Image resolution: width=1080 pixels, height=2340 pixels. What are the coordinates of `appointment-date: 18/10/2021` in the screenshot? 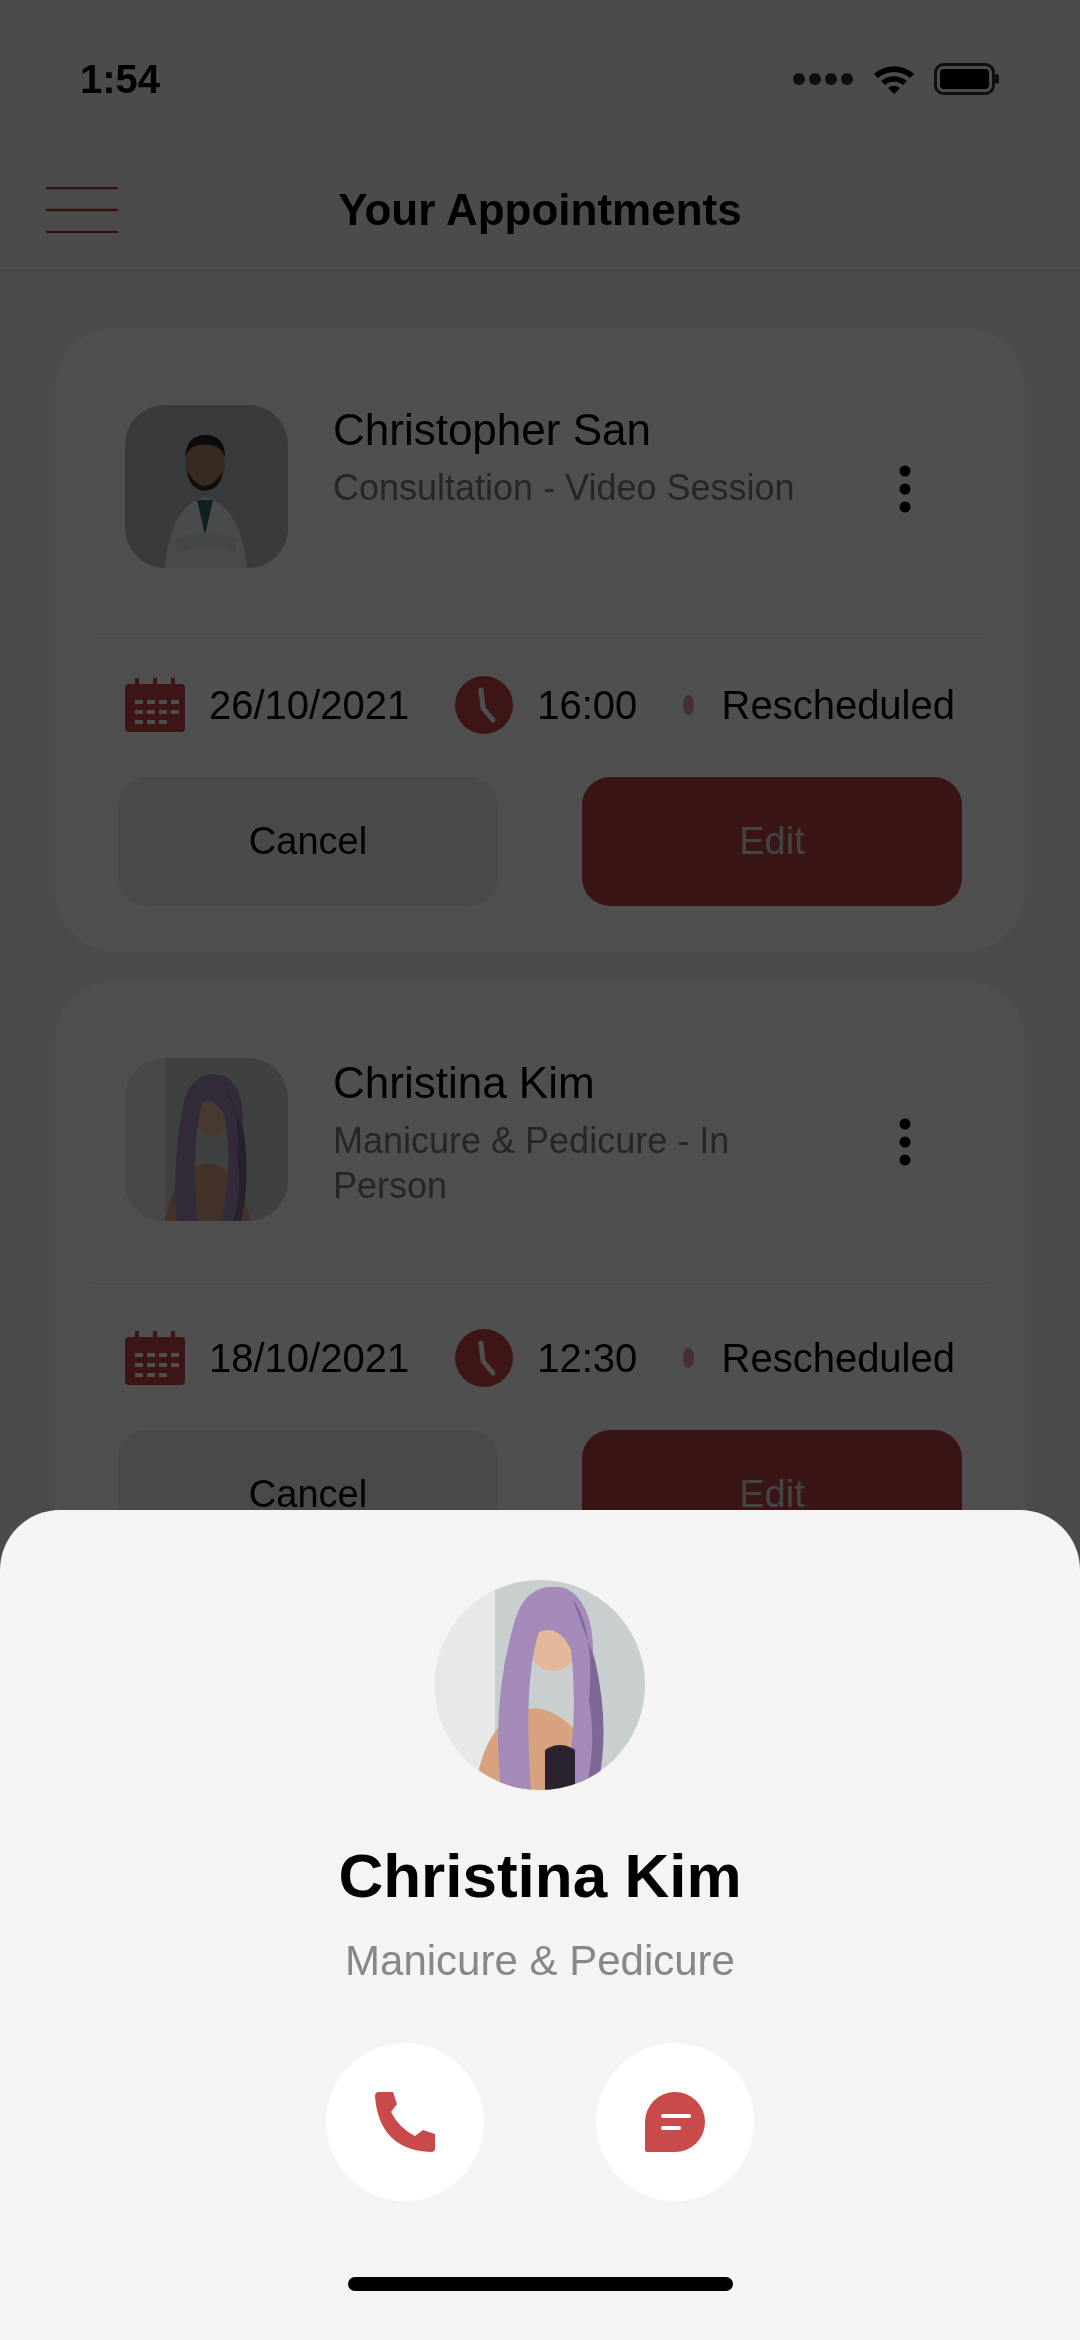 It's located at (309, 1358).